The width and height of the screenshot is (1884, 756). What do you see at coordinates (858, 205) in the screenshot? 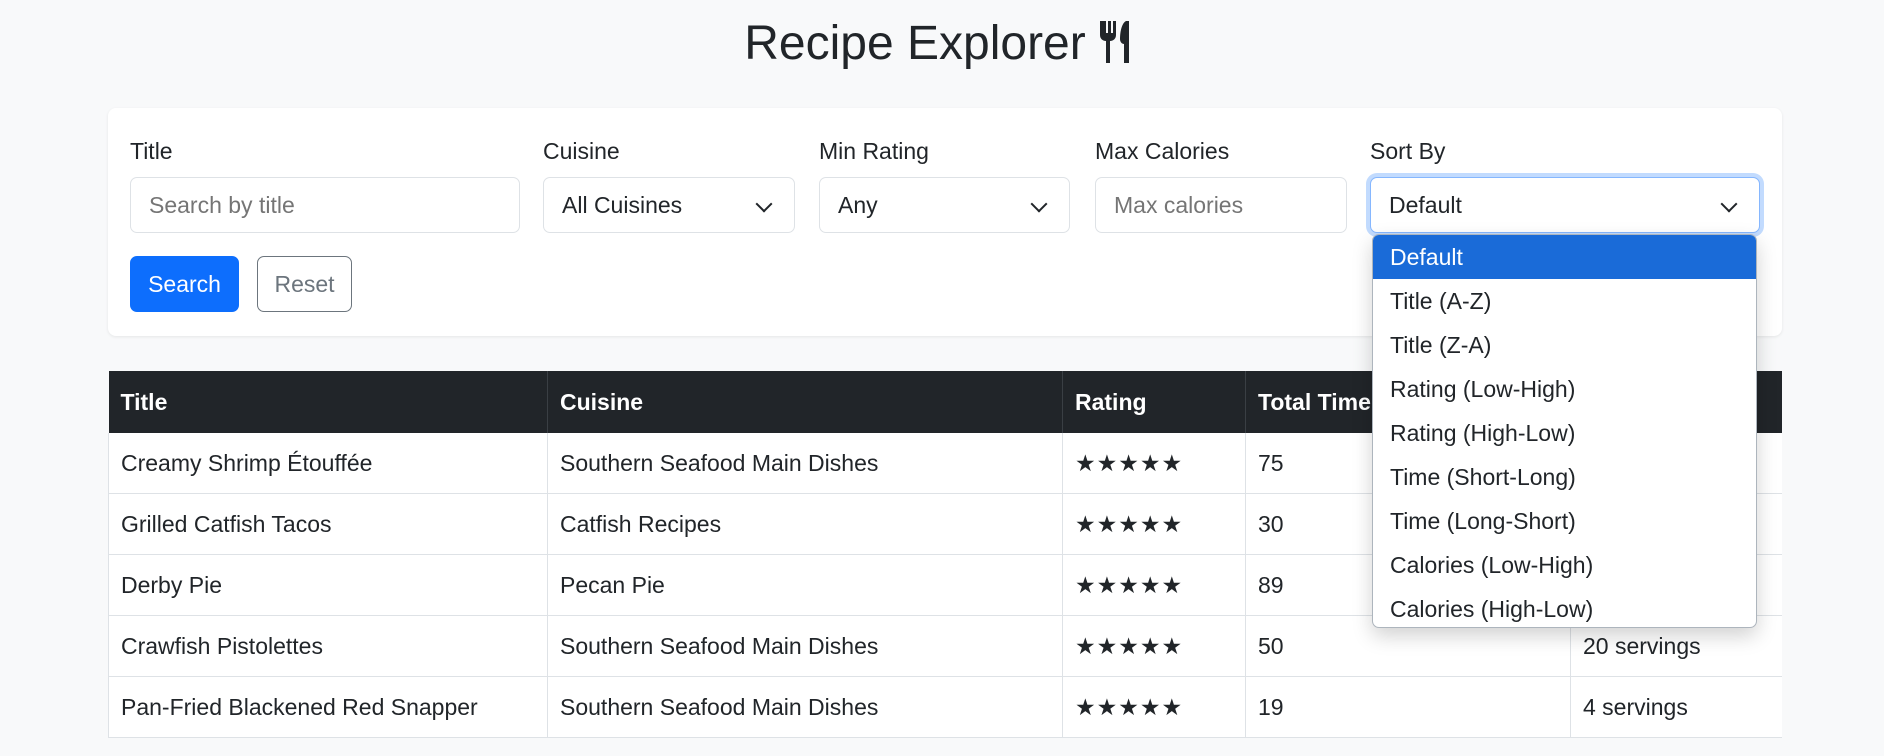
I see `min-rating-select-value: Any` at bounding box center [858, 205].